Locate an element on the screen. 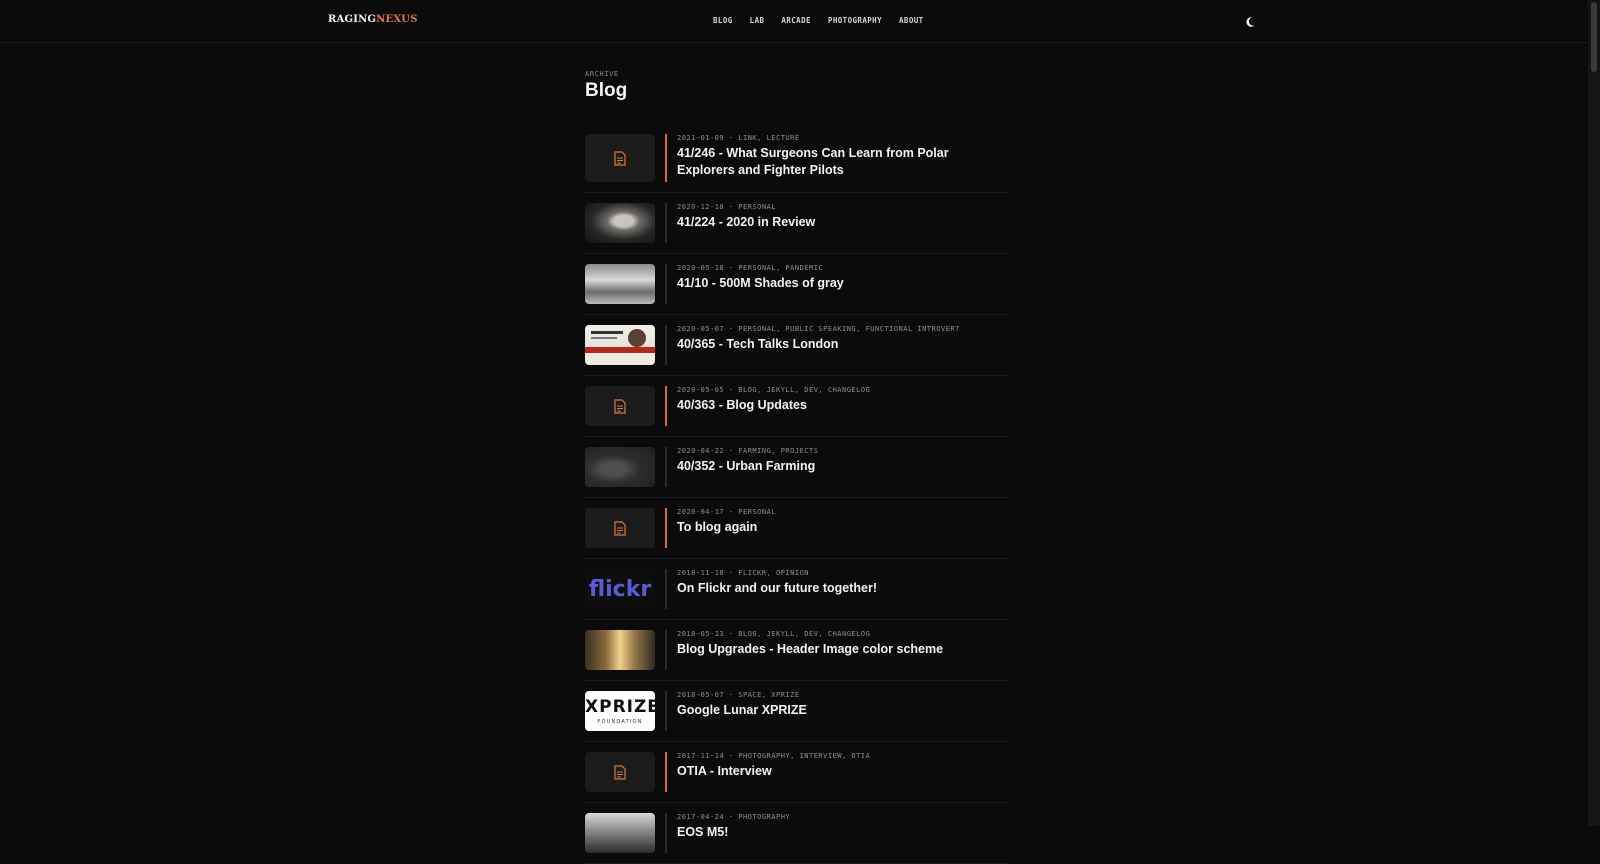 This screenshot has width=1600, height=864. page-title: Blog is located at coordinates (606, 90).